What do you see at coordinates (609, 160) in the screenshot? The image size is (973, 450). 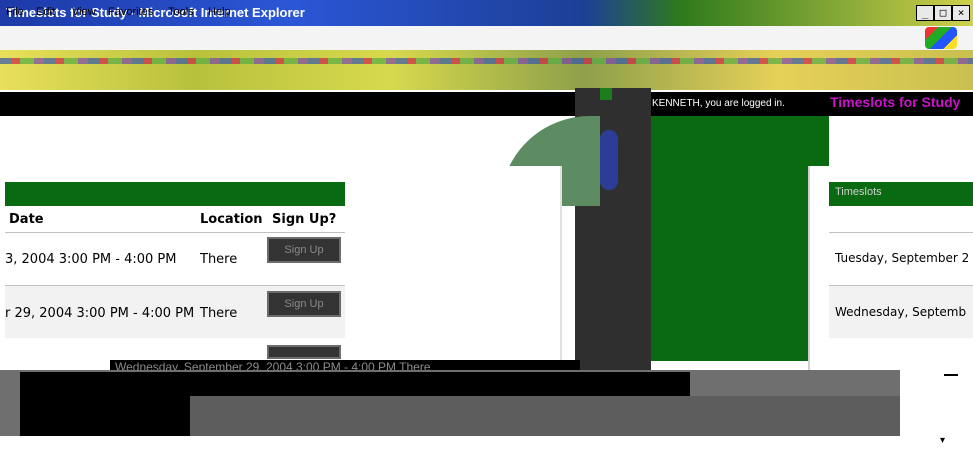 I see `decorative-ellipse` at bounding box center [609, 160].